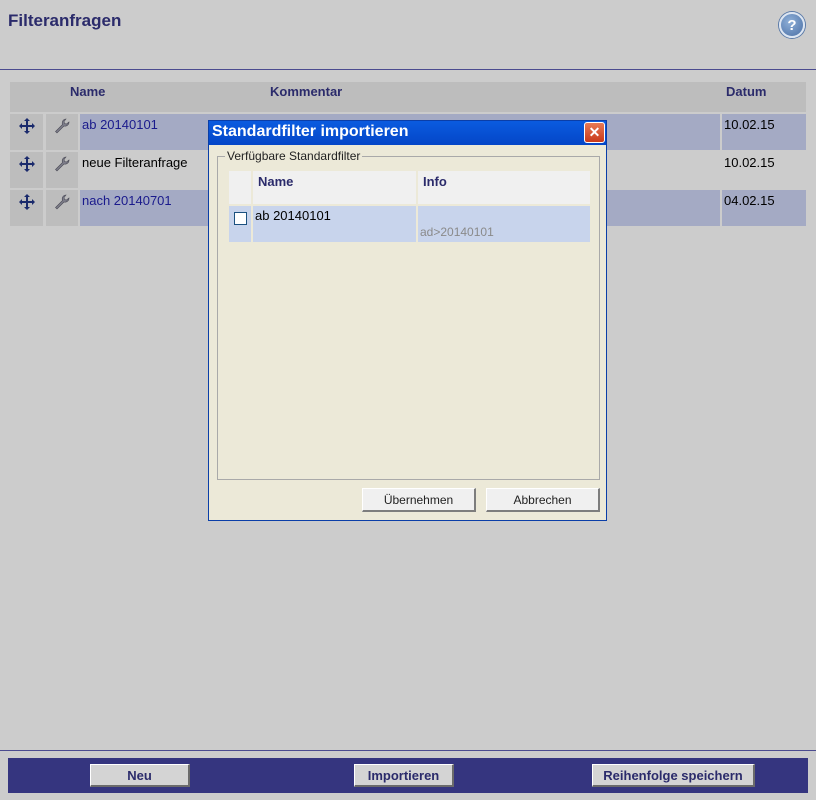  Describe the element at coordinates (764, 208) in the screenshot. I see `row-date: 04.02.15` at that location.